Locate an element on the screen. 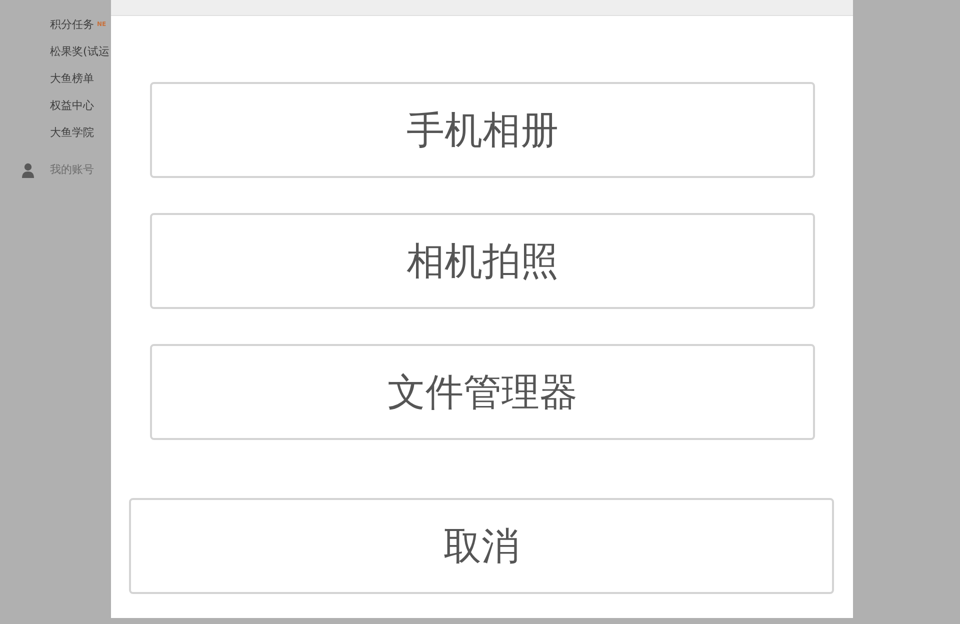 The width and height of the screenshot is (960, 624). sidebar-item: 松果奖(试运 is located at coordinates (80, 52).